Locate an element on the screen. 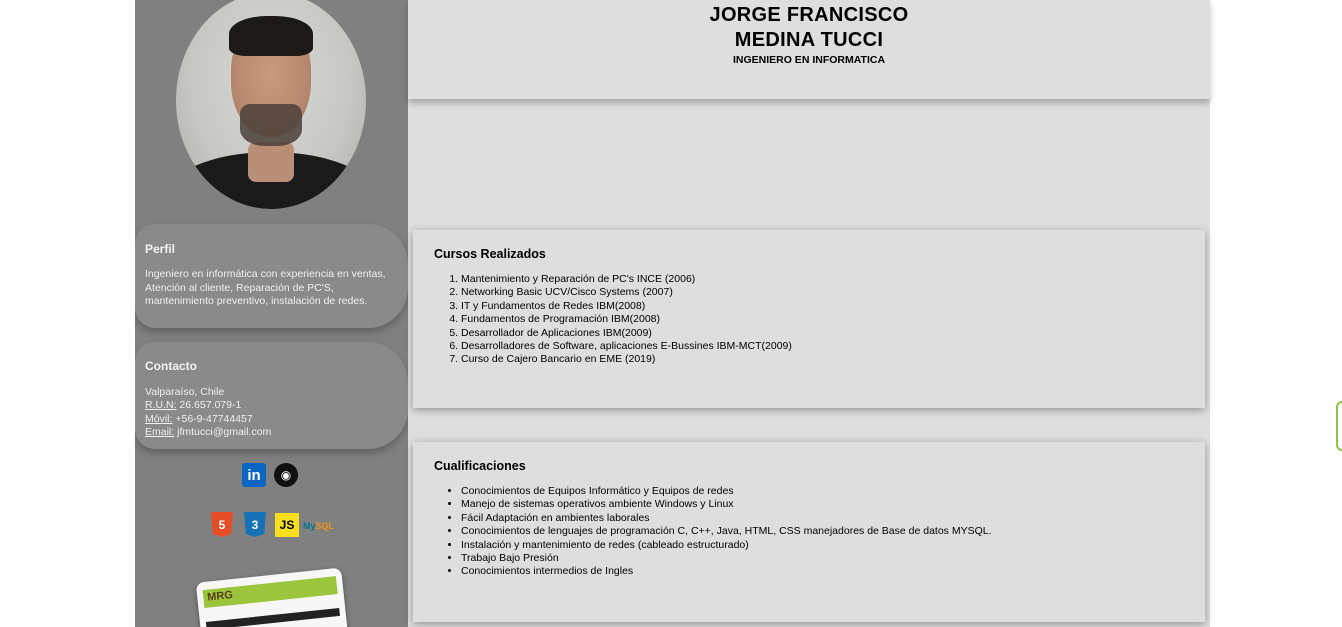 The height and width of the screenshot is (627, 1342). contact-movil: Móvil: +56-9-47744457 is located at coordinates (208, 419).